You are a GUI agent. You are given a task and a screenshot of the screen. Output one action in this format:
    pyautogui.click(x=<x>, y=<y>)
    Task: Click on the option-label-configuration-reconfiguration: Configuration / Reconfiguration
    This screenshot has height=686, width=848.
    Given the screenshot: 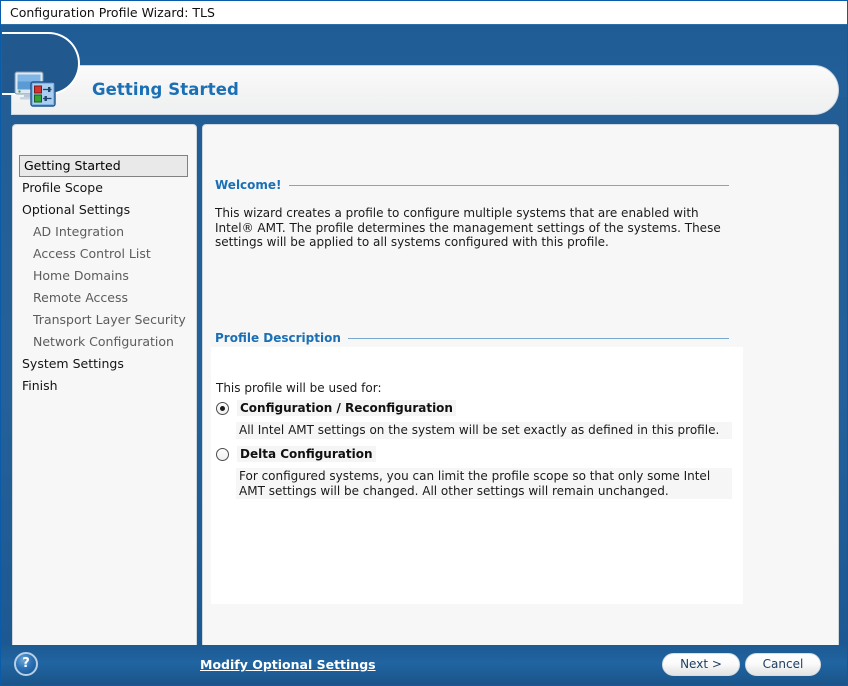 What is the action you would take?
    pyautogui.click(x=346, y=408)
    